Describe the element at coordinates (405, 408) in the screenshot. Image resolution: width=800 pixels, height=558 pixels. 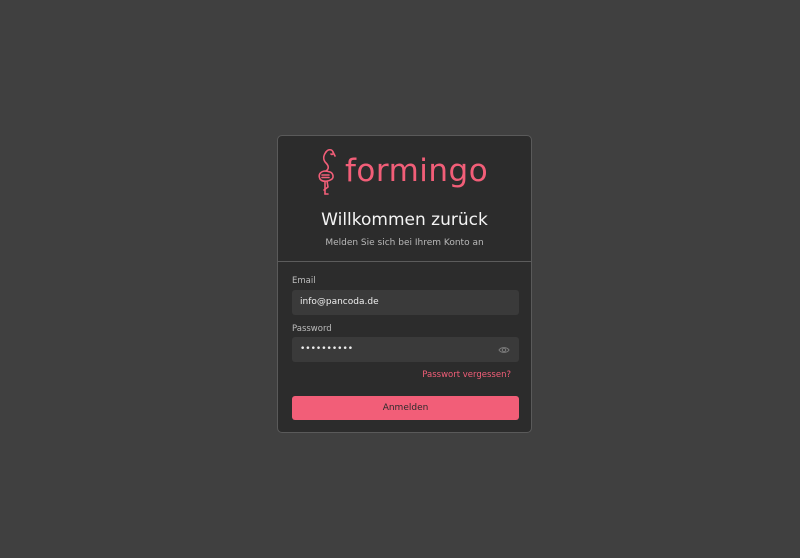
I see `login-button: Anmelden` at that location.